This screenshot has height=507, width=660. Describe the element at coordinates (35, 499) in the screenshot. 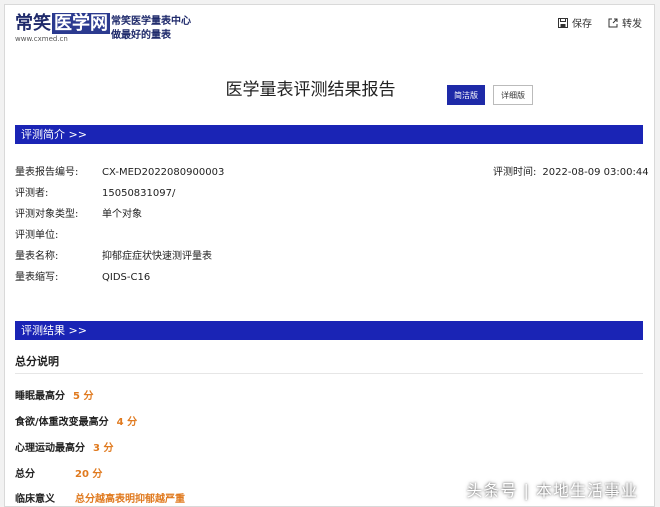

I see `score-label: 临床意义` at that location.